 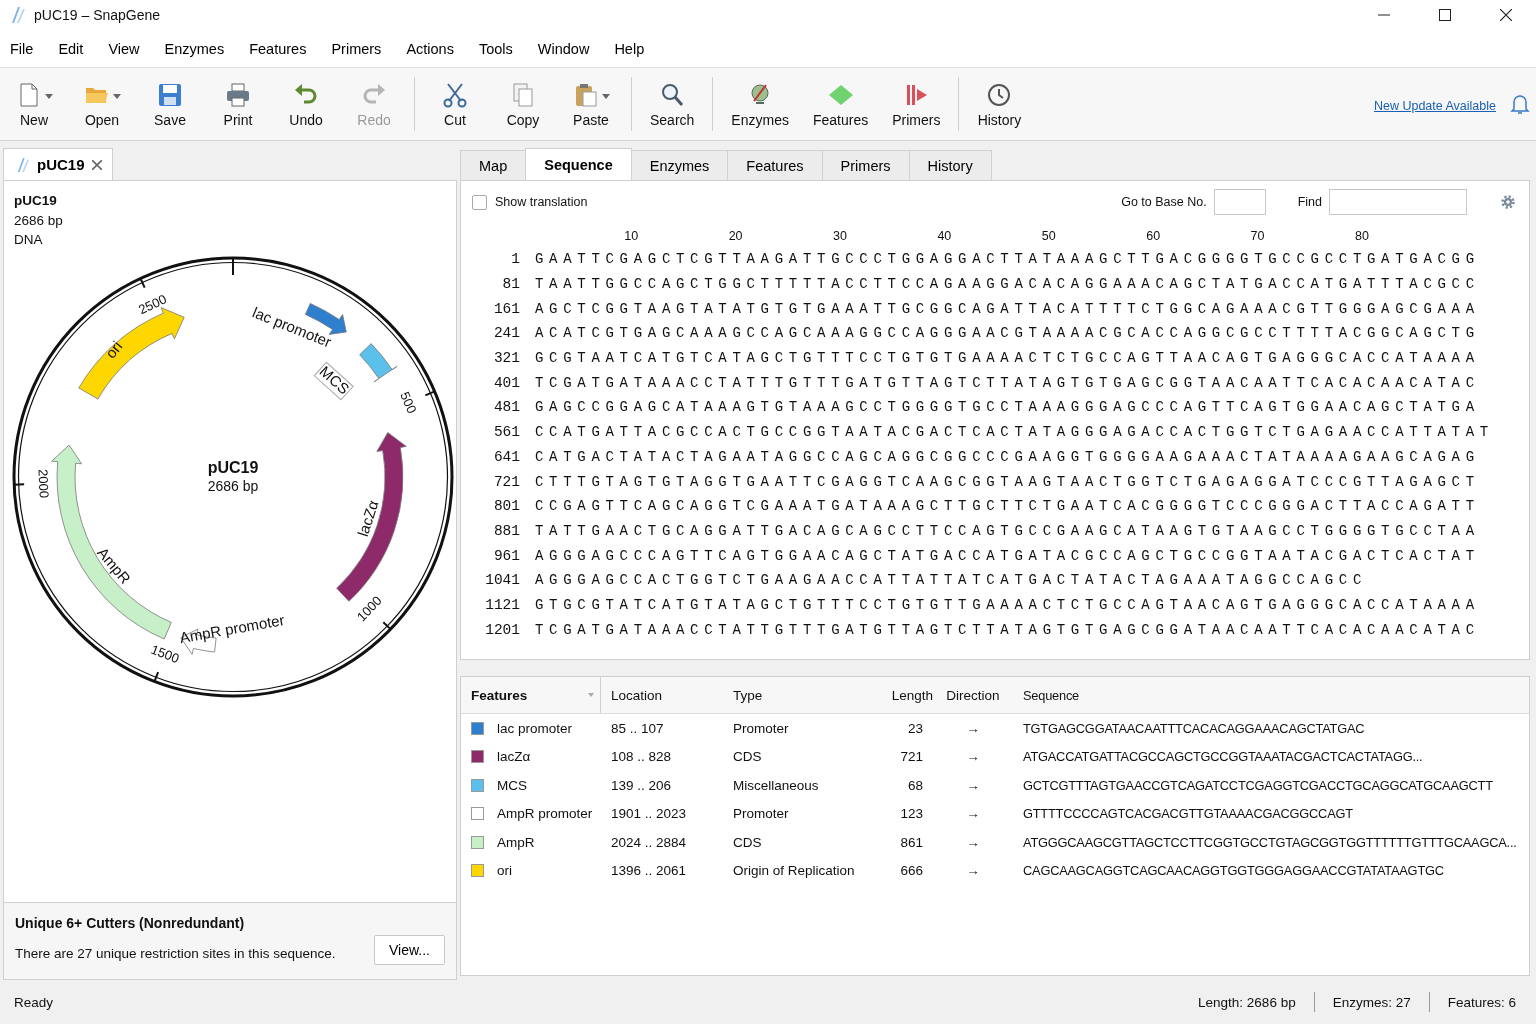 I want to click on table-cell: GTTTTCCCCAGTCACGACGTTGTAAAACGACGGCCAGT, so click(x=1188, y=814).